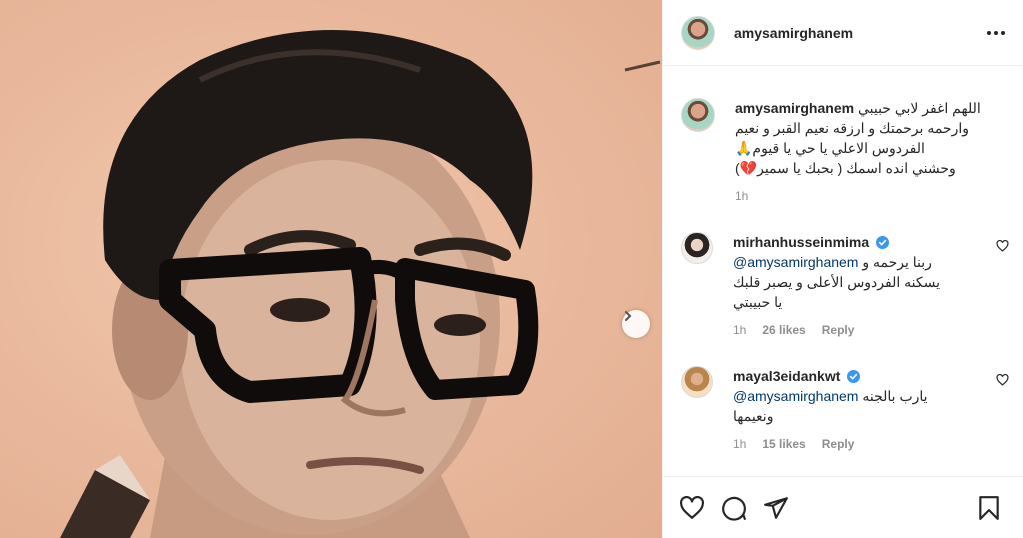  Describe the element at coordinates (845, 168) in the screenshot. I see `caption-line: وحشني انده اسمك ( بحبك يا سمير💔)` at that location.